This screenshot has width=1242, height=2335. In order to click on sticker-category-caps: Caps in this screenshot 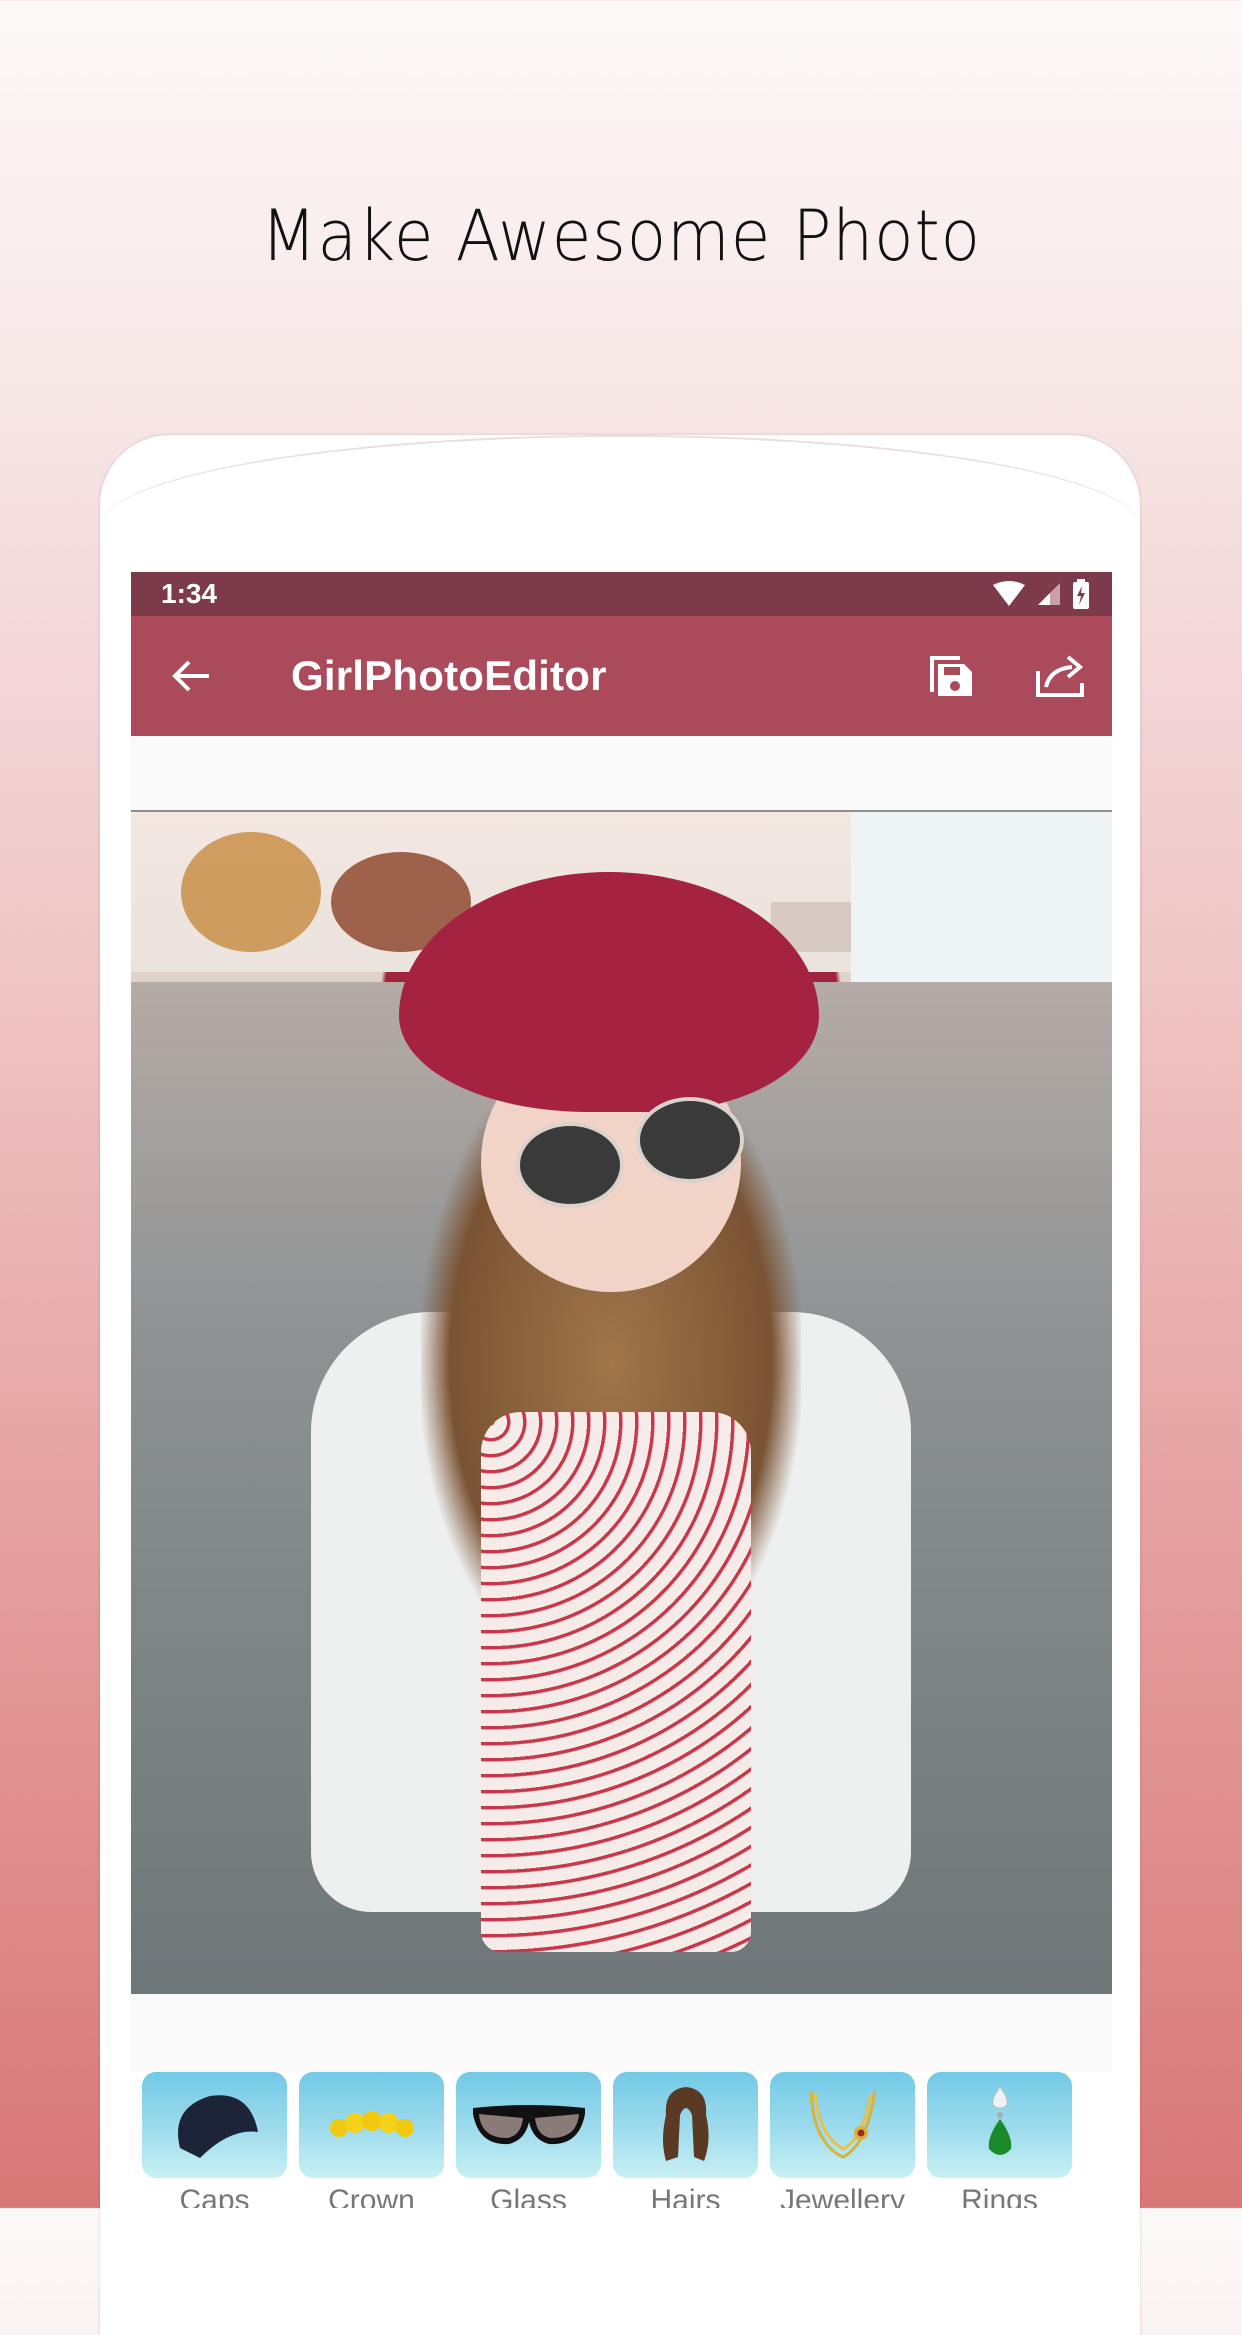, I will do `click(214, 2140)`.